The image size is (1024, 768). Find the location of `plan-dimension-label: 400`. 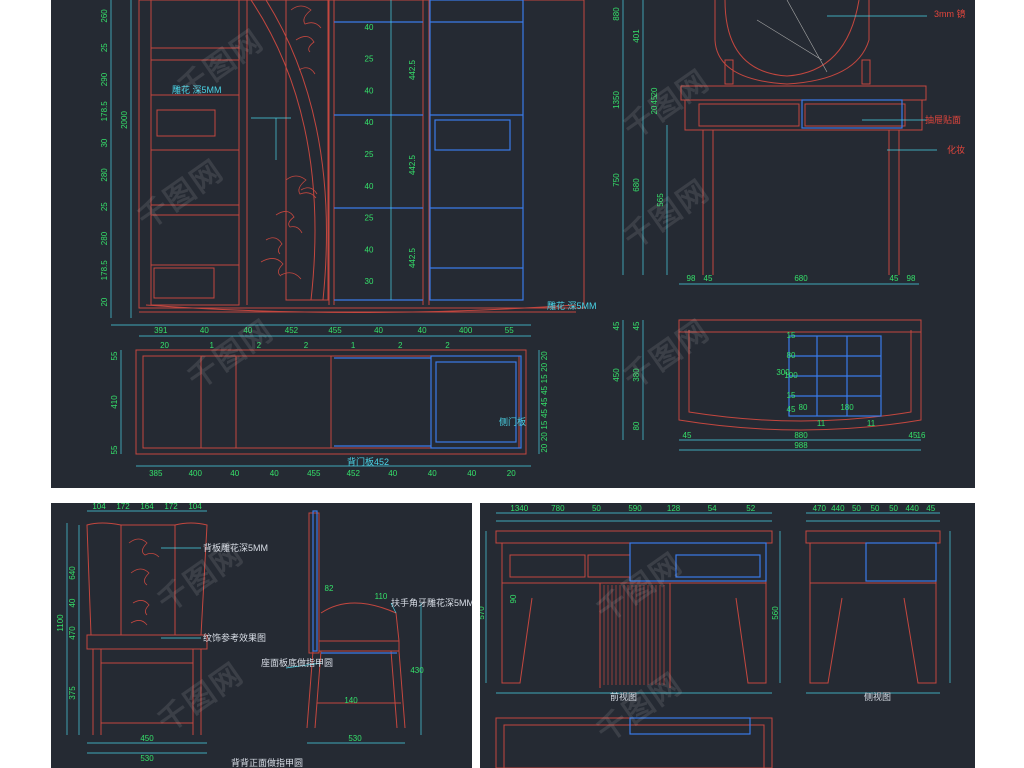

plan-dimension-label: 400 is located at coordinates (196, 473).